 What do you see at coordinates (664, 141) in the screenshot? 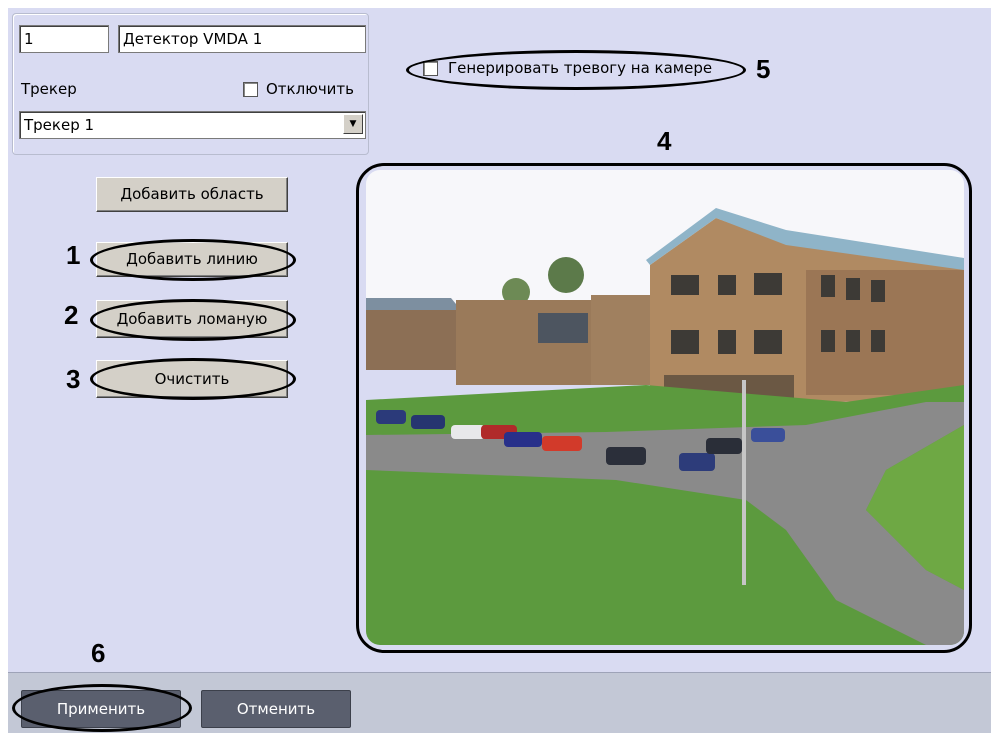
I see `callout-number-4: 4` at bounding box center [664, 141].